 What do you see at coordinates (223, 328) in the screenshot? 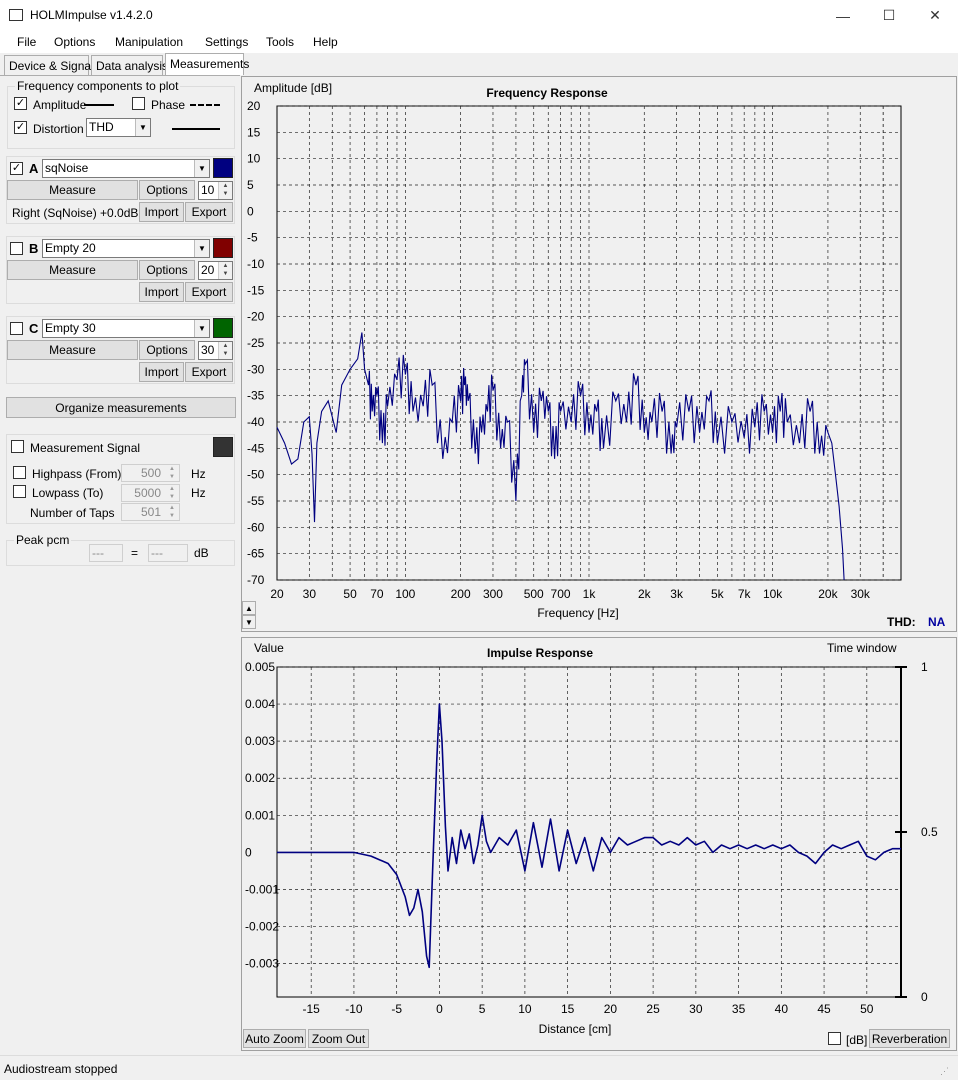
I see `measurement-c-color-swatch` at bounding box center [223, 328].